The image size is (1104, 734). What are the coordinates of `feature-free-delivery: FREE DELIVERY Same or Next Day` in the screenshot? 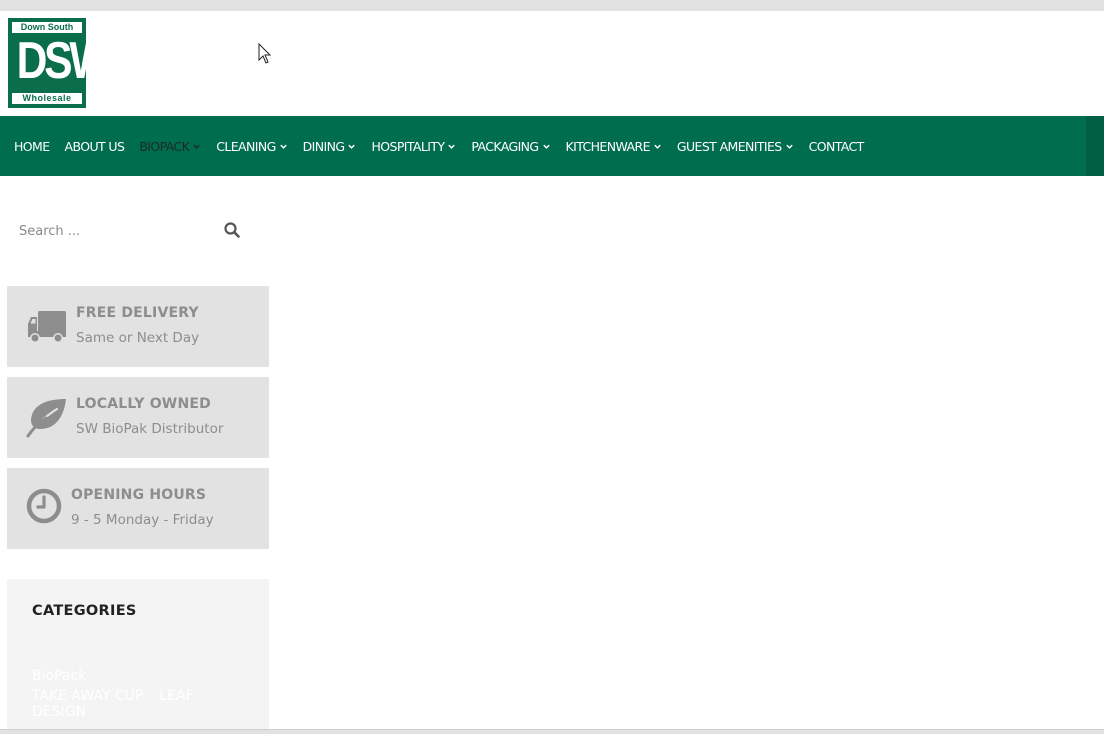 It's located at (138, 326).